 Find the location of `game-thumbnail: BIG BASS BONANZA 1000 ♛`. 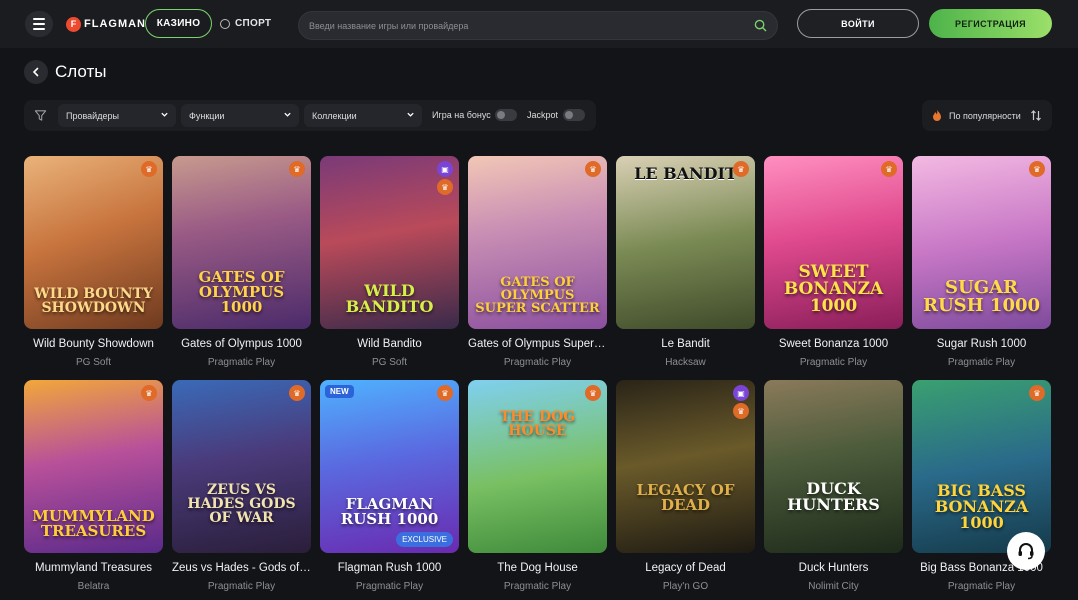

game-thumbnail: BIG BASS BONANZA 1000 ♛ is located at coordinates (981, 466).